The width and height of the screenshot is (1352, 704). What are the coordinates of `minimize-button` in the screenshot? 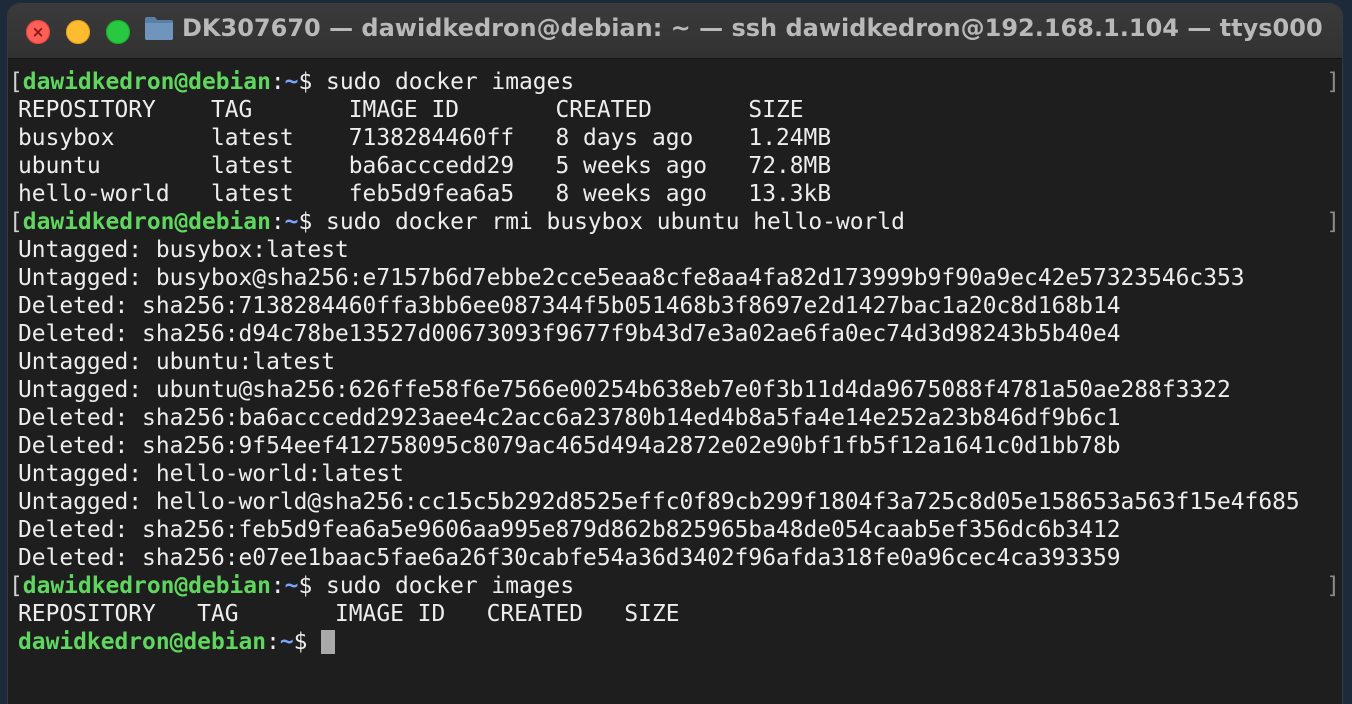 It's located at (78, 32).